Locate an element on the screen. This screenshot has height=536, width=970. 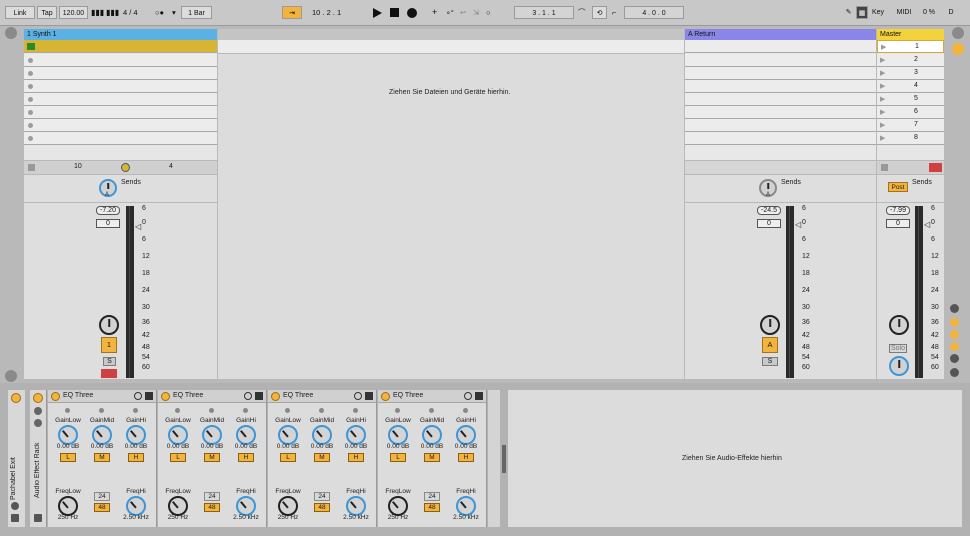
macro-toggle-icon is located at coordinates (38, 411).